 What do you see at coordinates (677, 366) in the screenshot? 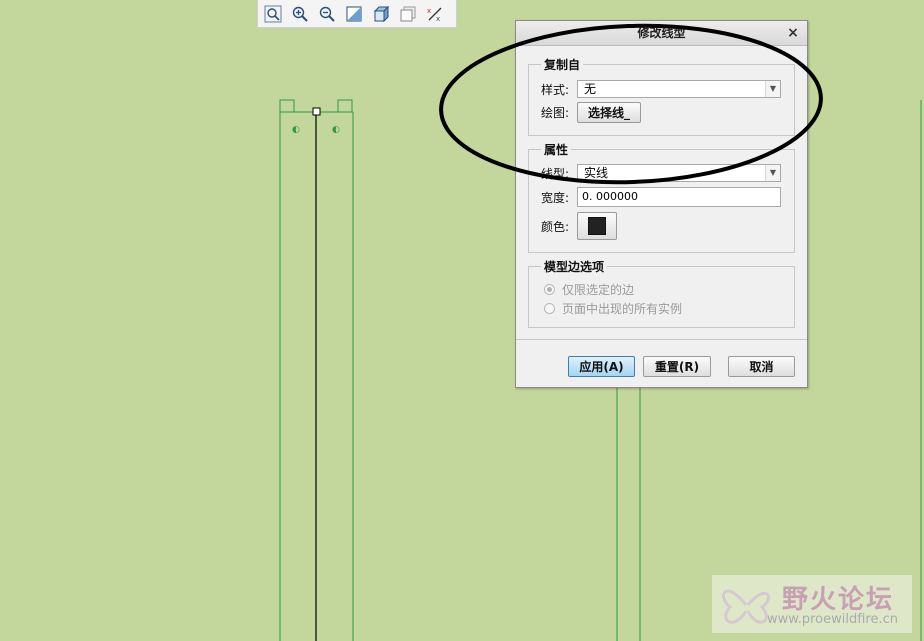
I see `reset-button: 重置(R)` at bounding box center [677, 366].